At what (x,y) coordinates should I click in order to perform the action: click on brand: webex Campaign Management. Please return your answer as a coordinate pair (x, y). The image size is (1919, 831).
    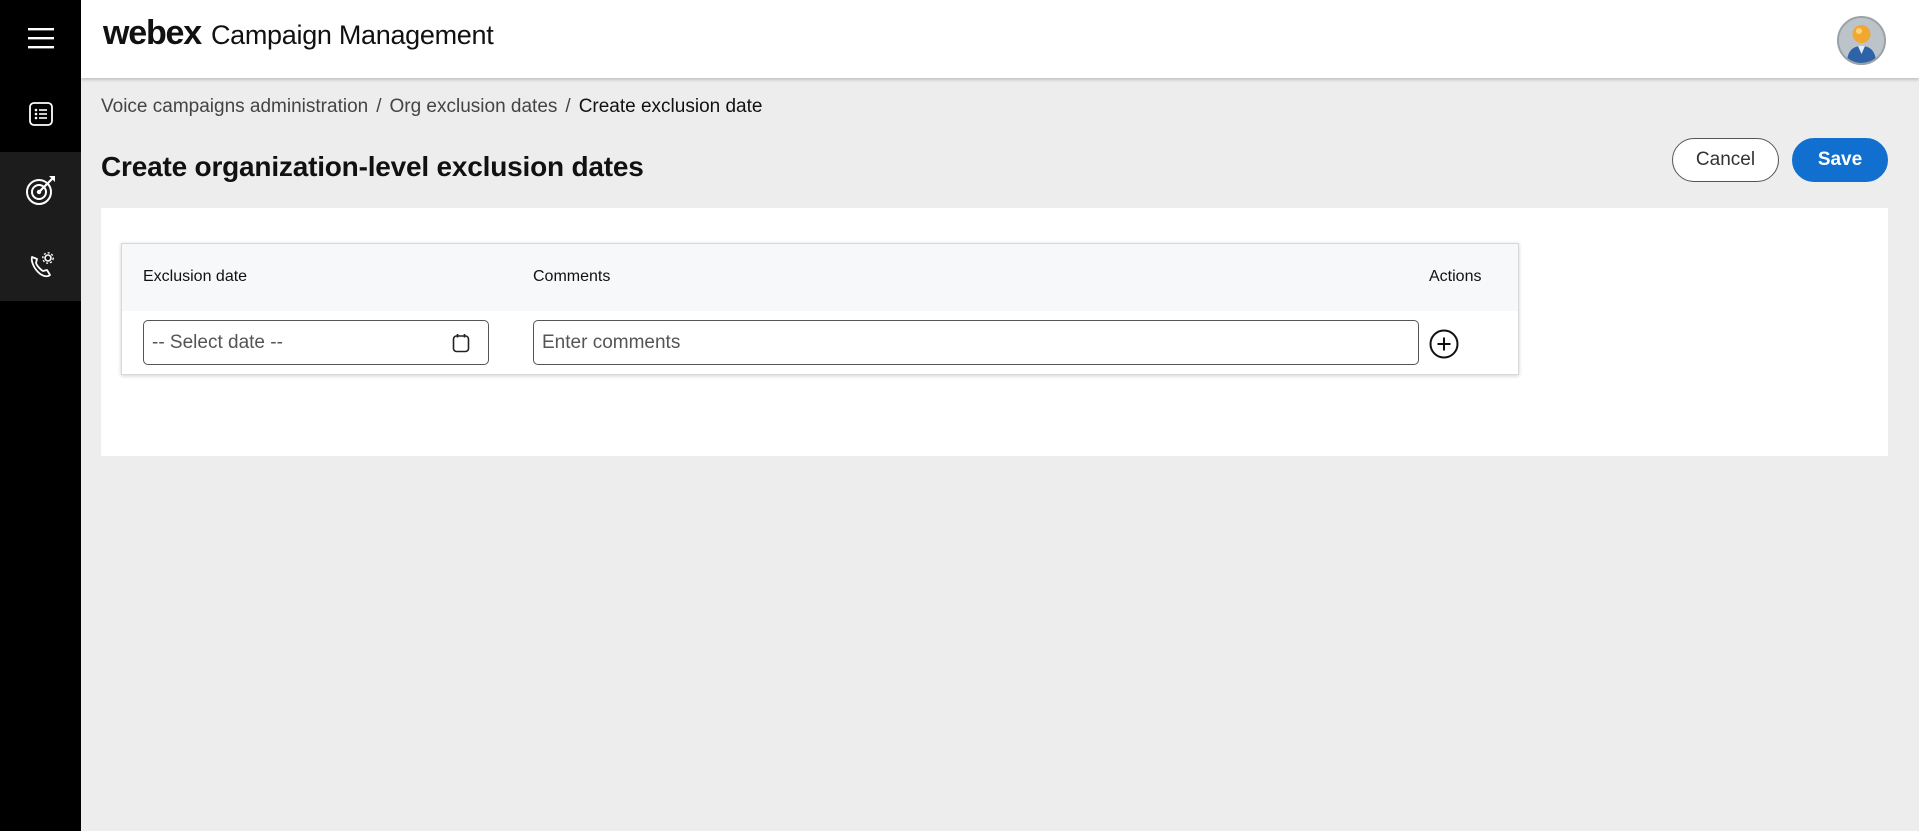
    Looking at the image, I should click on (298, 33).